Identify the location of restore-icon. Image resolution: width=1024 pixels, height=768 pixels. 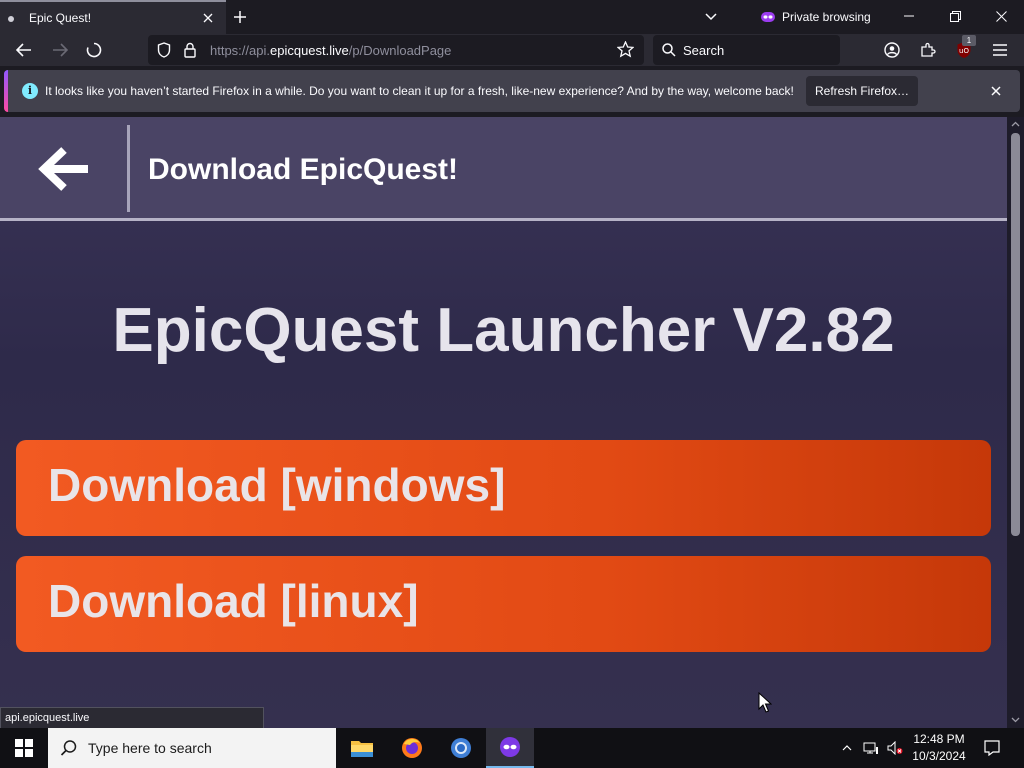
(955, 16).